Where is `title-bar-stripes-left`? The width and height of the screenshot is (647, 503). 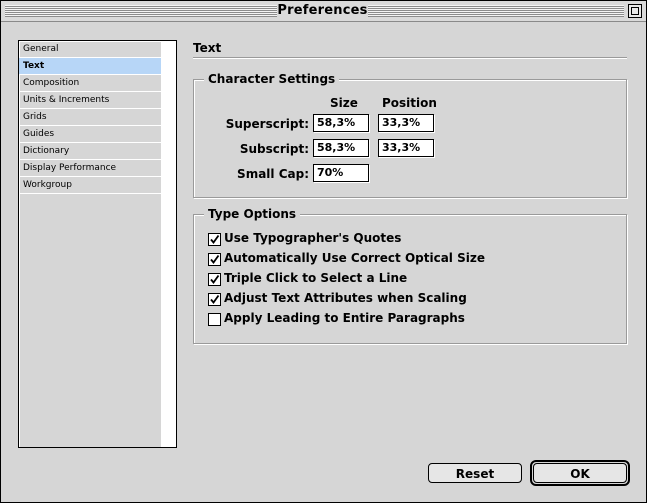
title-bar-stripes-left is located at coordinates (141, 11).